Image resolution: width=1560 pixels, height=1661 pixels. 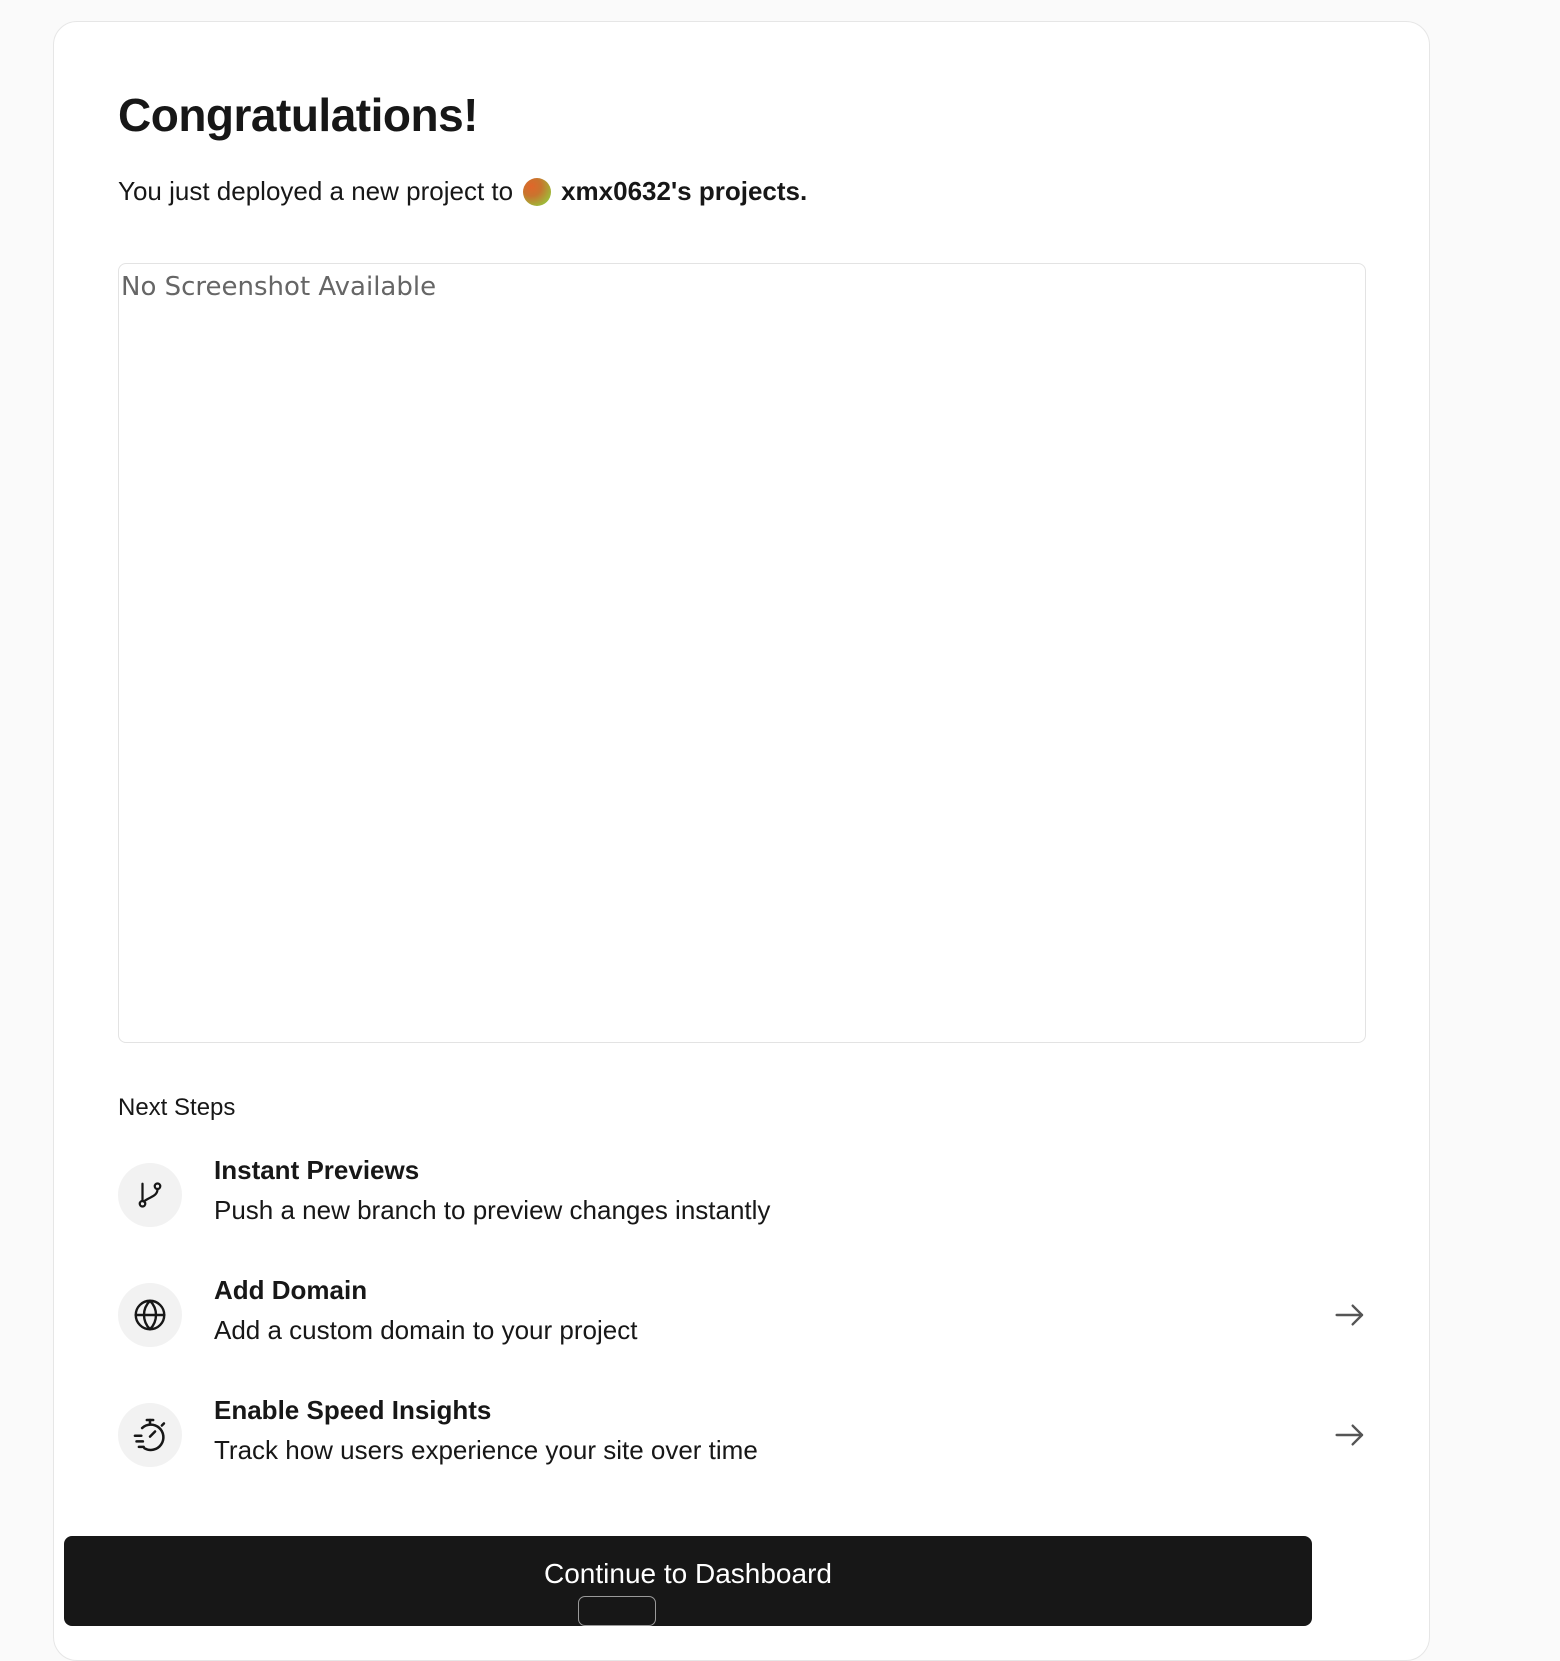 I want to click on preview-placeholder-text: No Screenshot Available, so click(x=279, y=287).